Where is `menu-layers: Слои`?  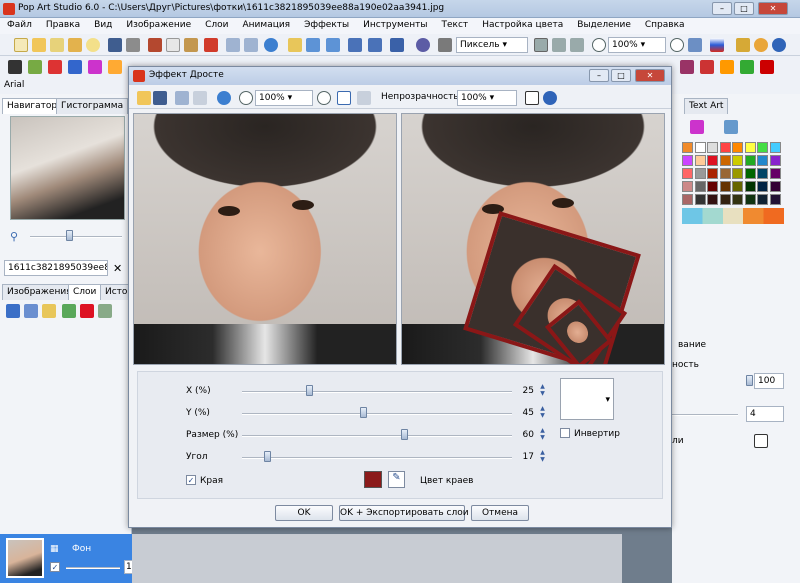 menu-layers: Слои is located at coordinates (216, 26).